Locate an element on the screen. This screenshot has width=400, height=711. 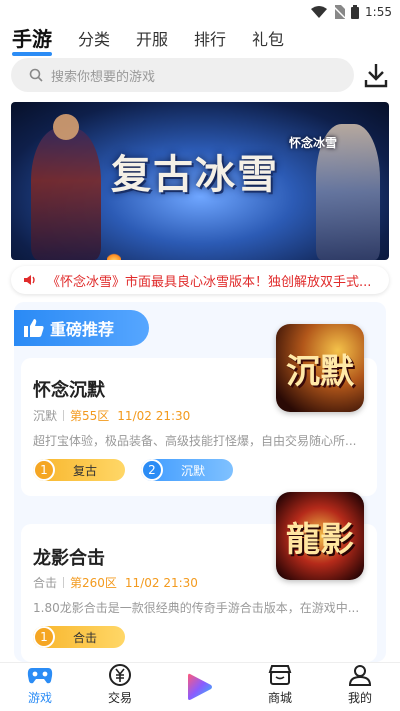
search-row: 搜索你想要的游戏 is located at coordinates (200, 76).